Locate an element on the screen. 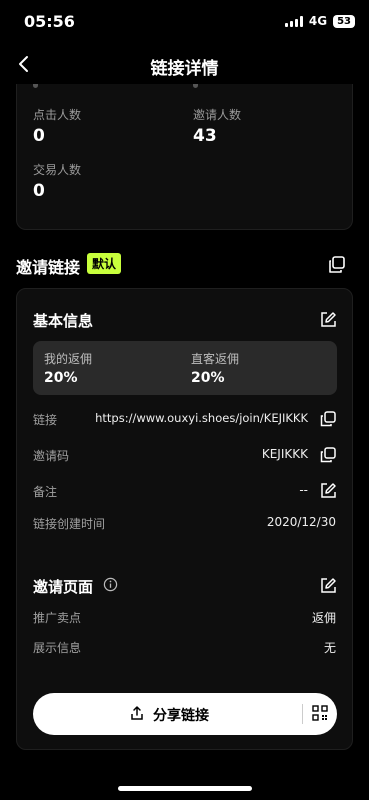  invite-code-label: 邀请码 is located at coordinates (51, 456).